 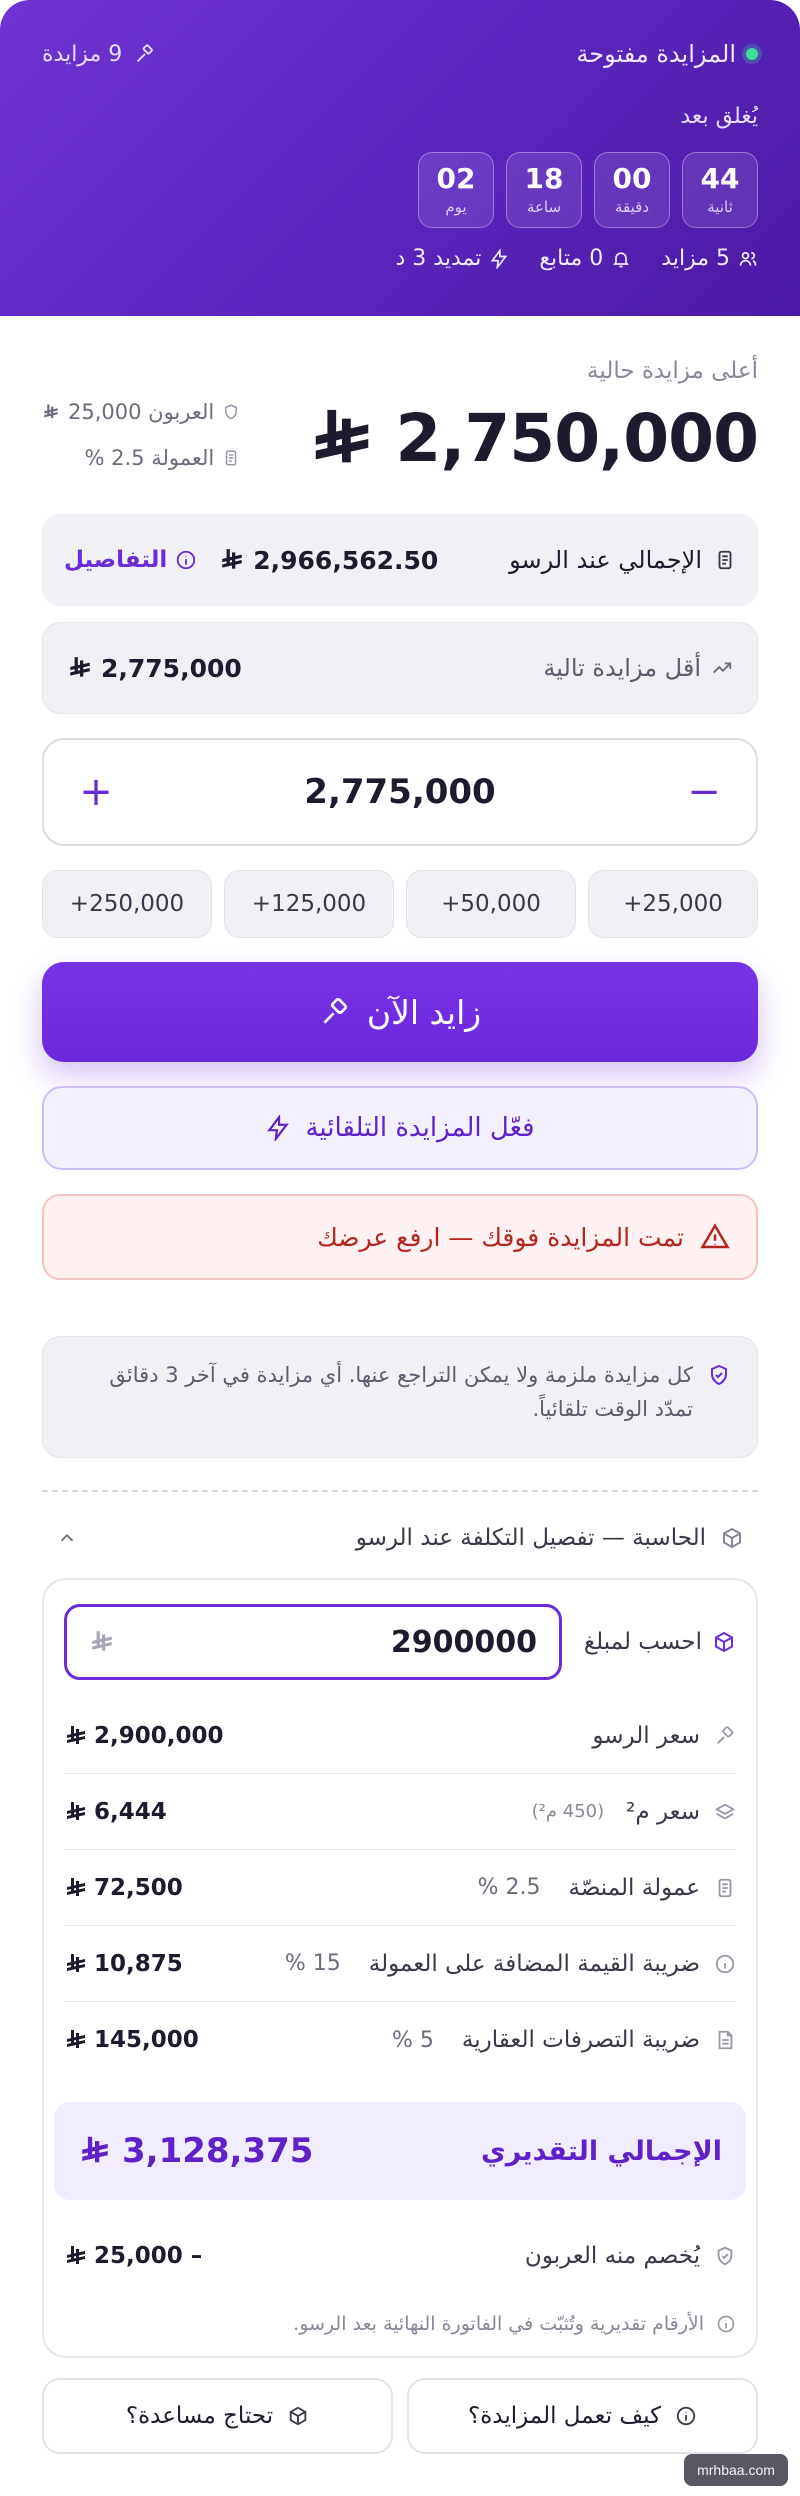 What do you see at coordinates (725, 1811) in the screenshot?
I see `layers-icon` at bounding box center [725, 1811].